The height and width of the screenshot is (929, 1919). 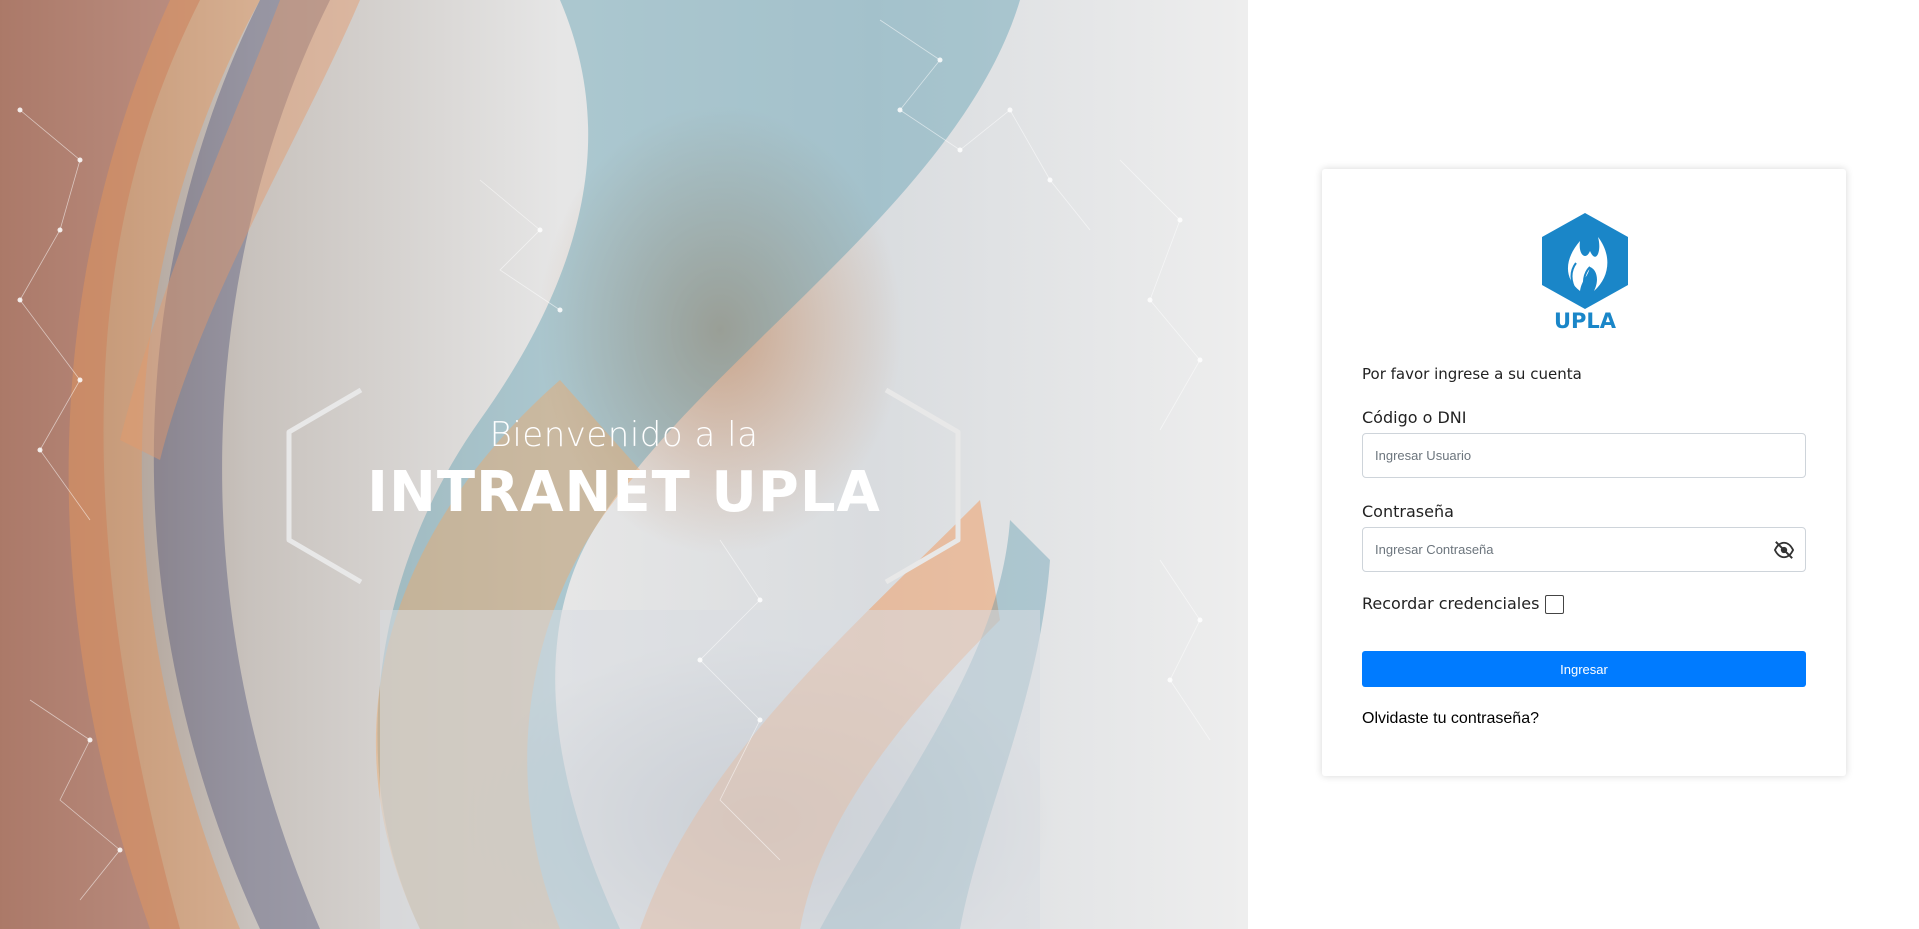 What do you see at coordinates (1414, 417) in the screenshot?
I see `user-label: Código o DNI` at bounding box center [1414, 417].